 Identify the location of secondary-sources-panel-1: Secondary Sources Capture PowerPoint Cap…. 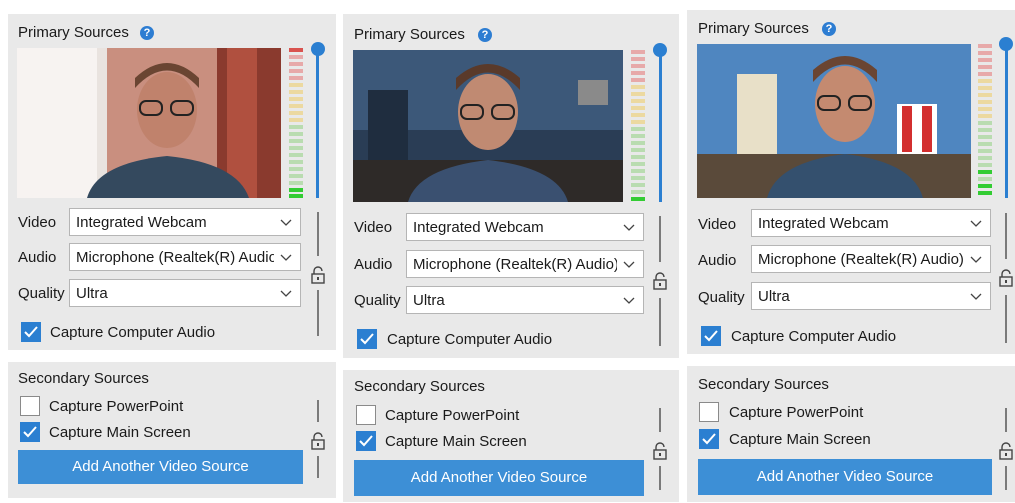
(172, 430).